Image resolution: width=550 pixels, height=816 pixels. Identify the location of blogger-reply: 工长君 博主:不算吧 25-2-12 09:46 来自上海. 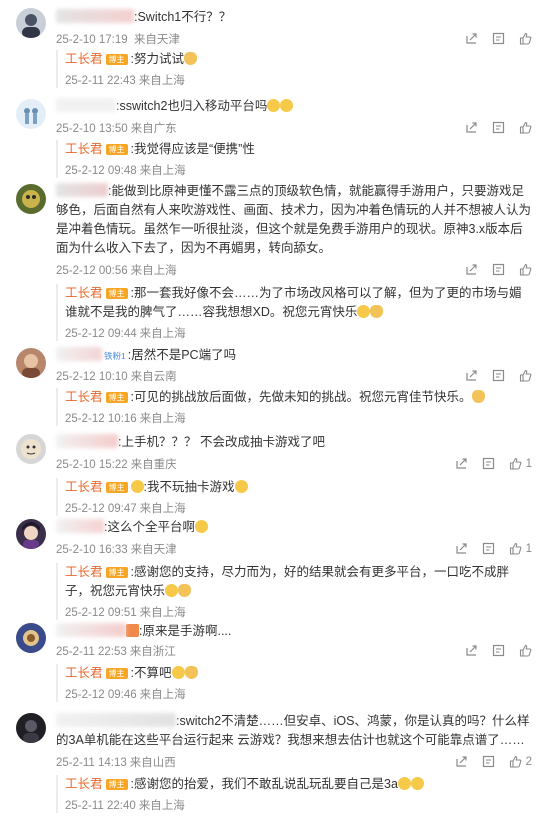
(294, 683).